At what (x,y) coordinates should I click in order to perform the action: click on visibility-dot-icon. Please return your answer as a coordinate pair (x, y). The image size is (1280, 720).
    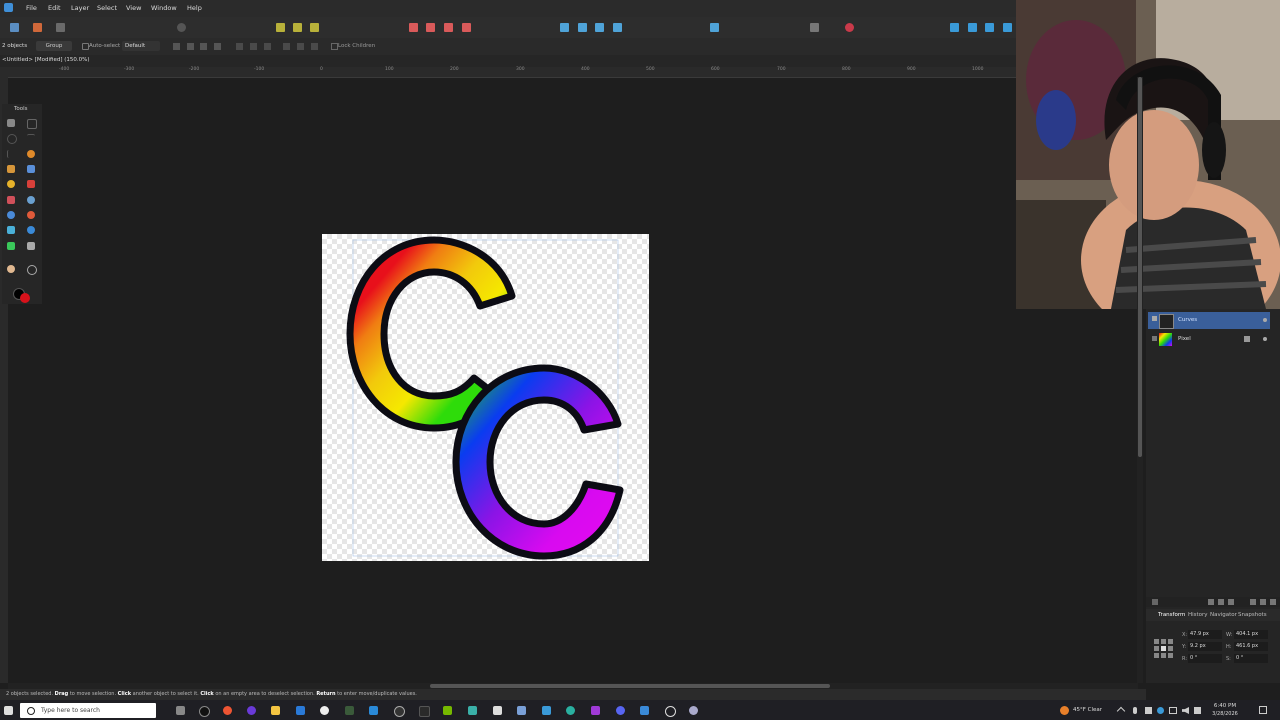
    Looking at the image, I should click on (1265, 320).